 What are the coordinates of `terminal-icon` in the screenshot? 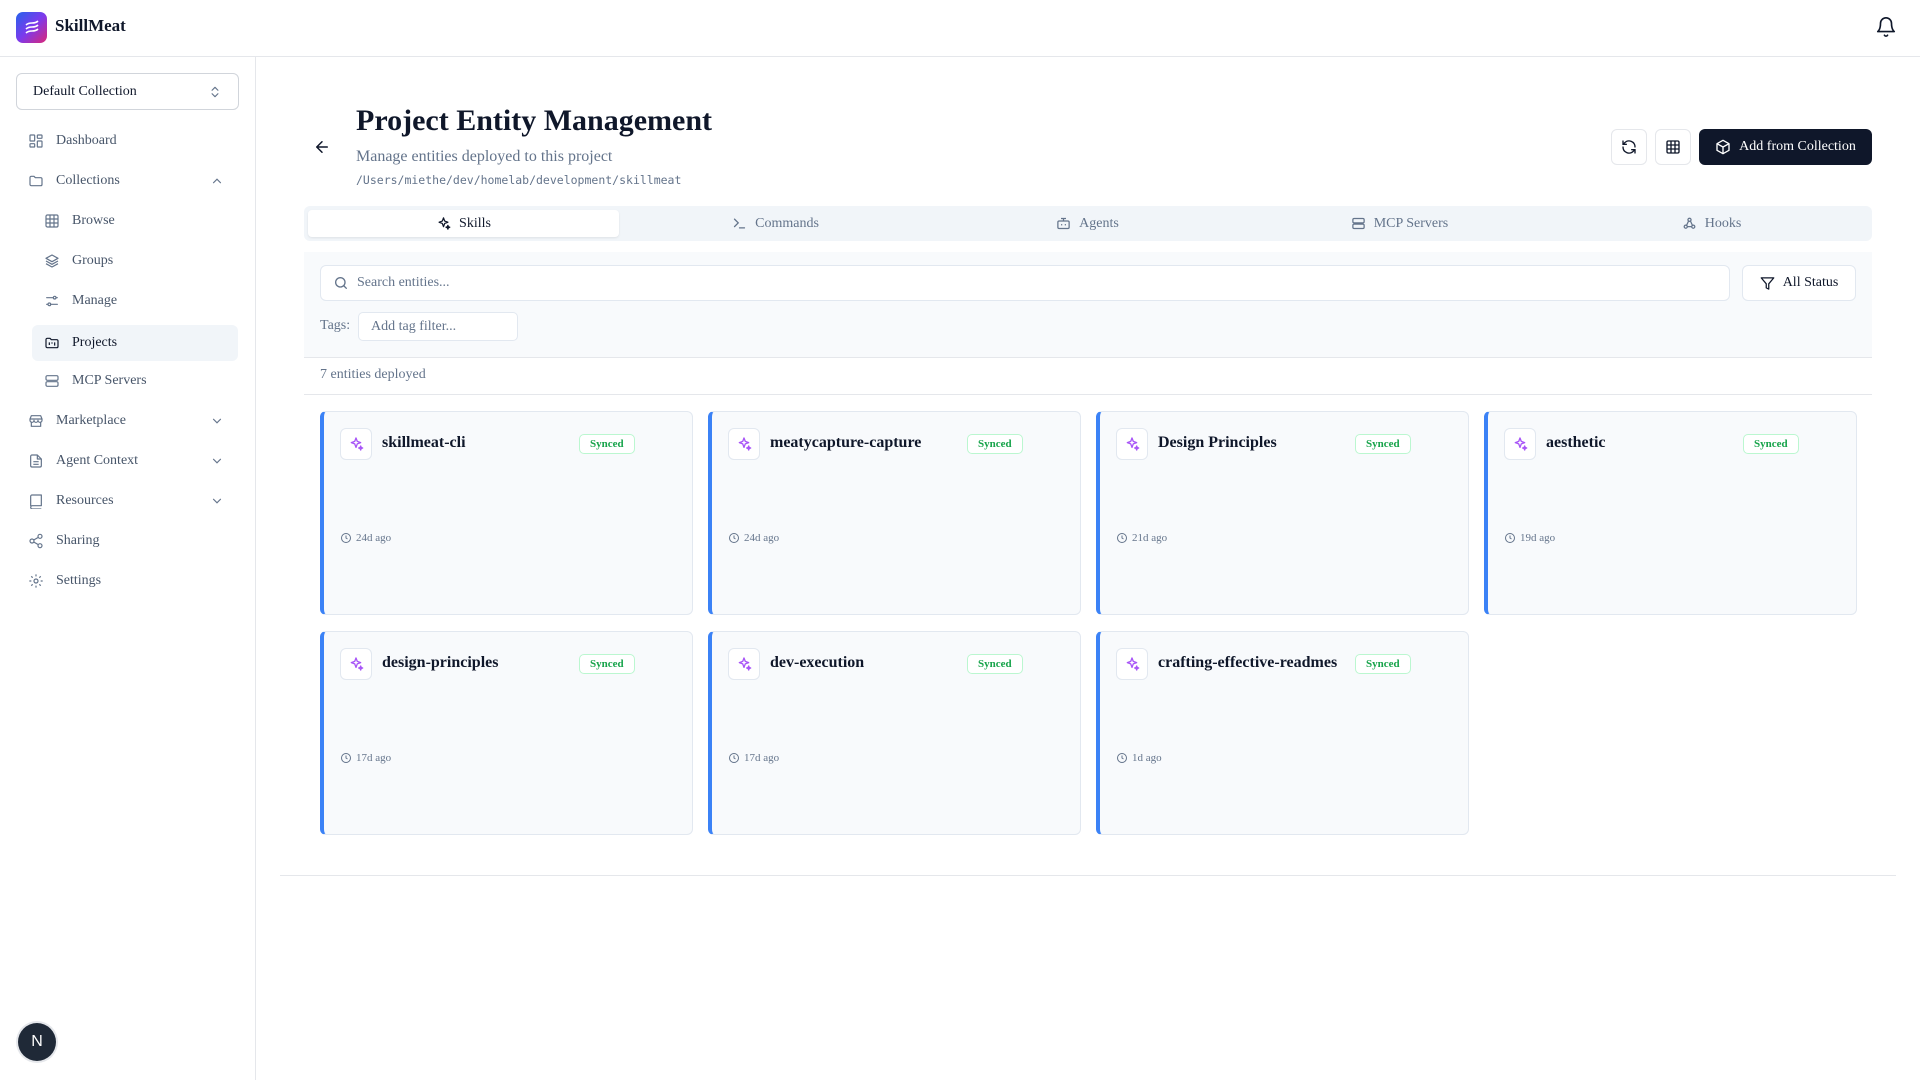 It's located at (739, 223).